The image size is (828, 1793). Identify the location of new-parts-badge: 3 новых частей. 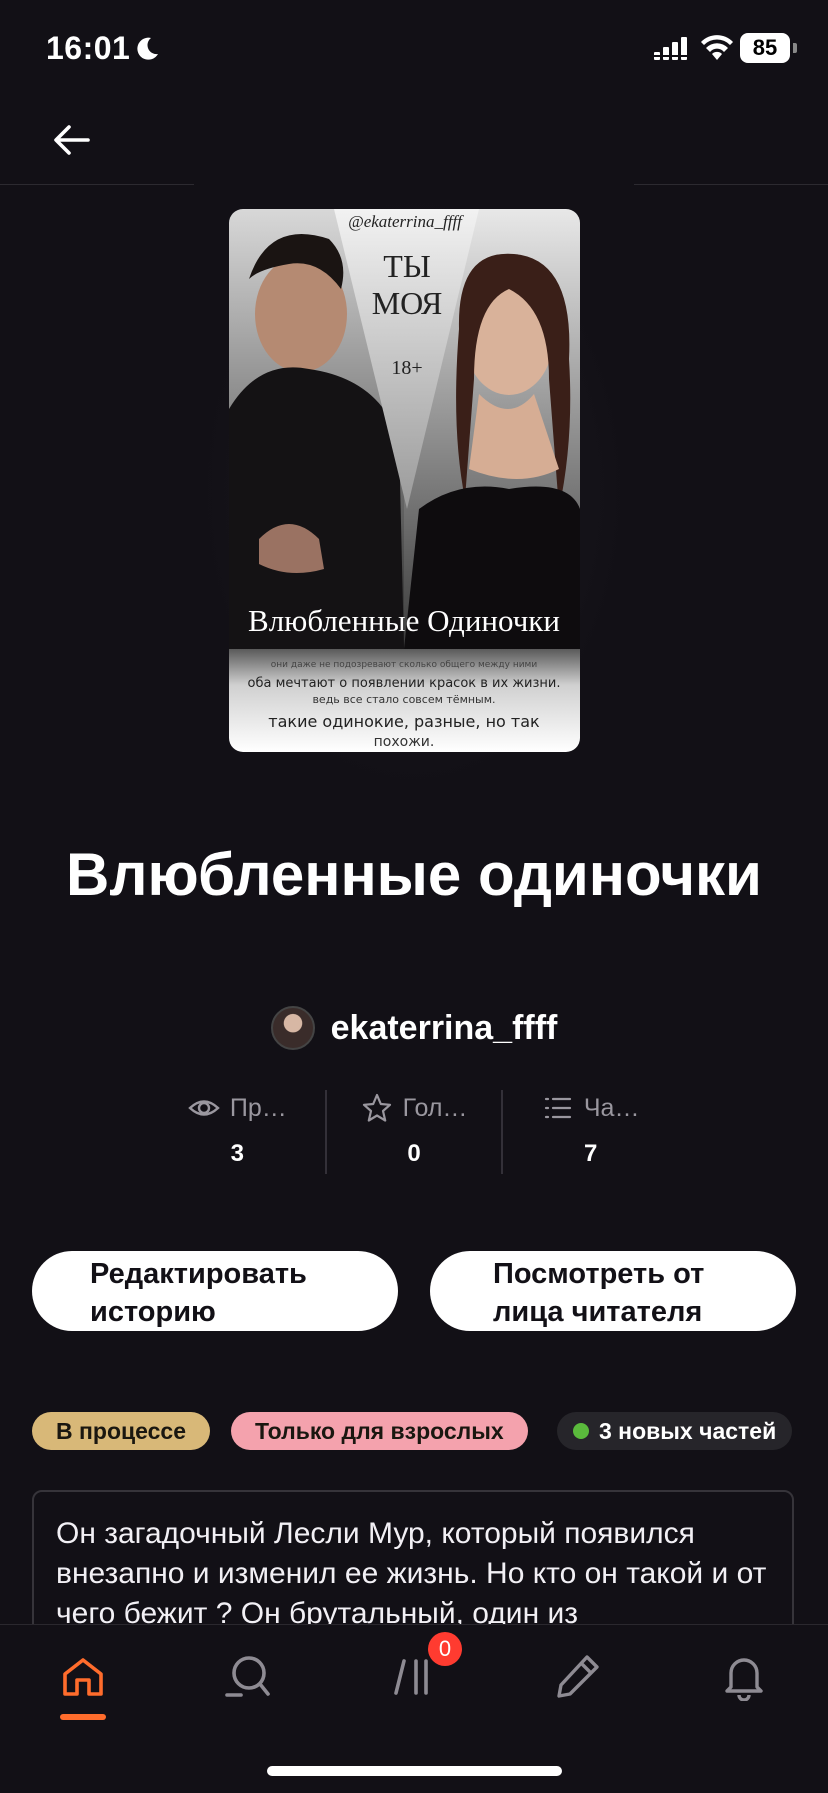
(675, 1431).